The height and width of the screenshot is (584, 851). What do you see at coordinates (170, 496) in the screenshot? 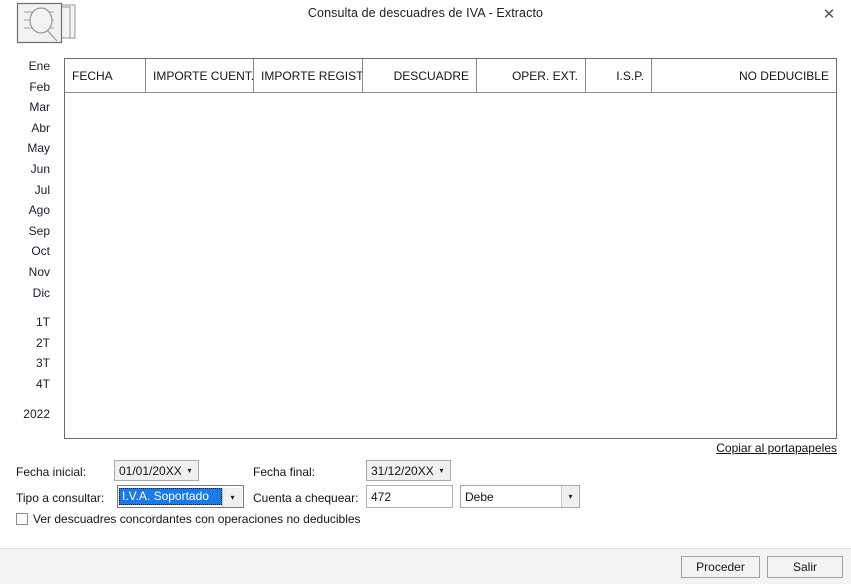
I see `tipo-a-consultar-value: I.V.A. Soportado` at bounding box center [170, 496].